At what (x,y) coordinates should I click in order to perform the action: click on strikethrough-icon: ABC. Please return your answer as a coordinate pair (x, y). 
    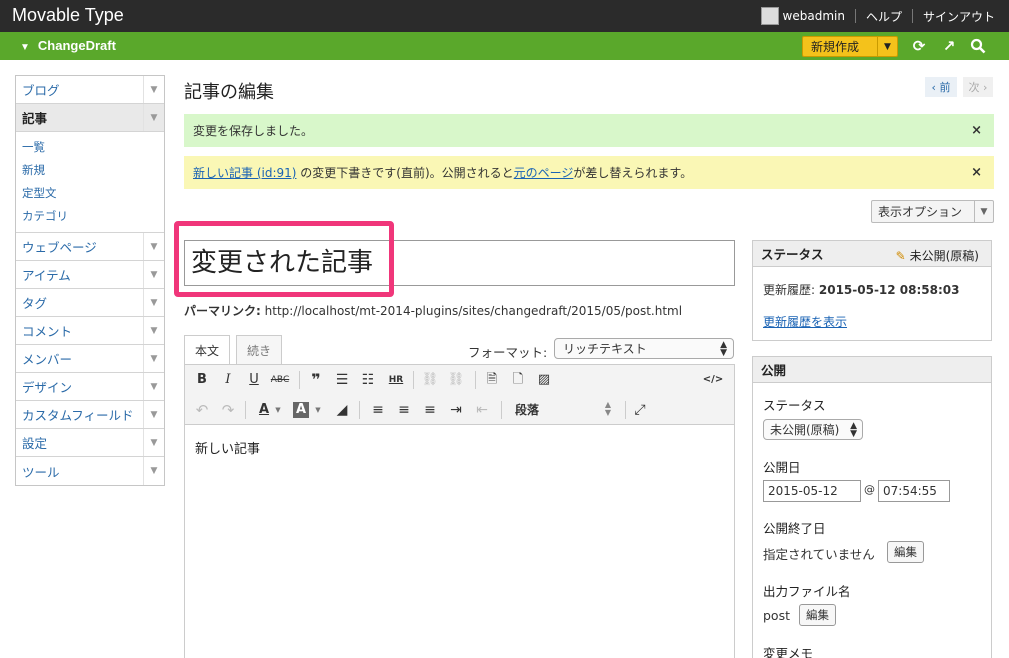
    Looking at the image, I should click on (280, 380).